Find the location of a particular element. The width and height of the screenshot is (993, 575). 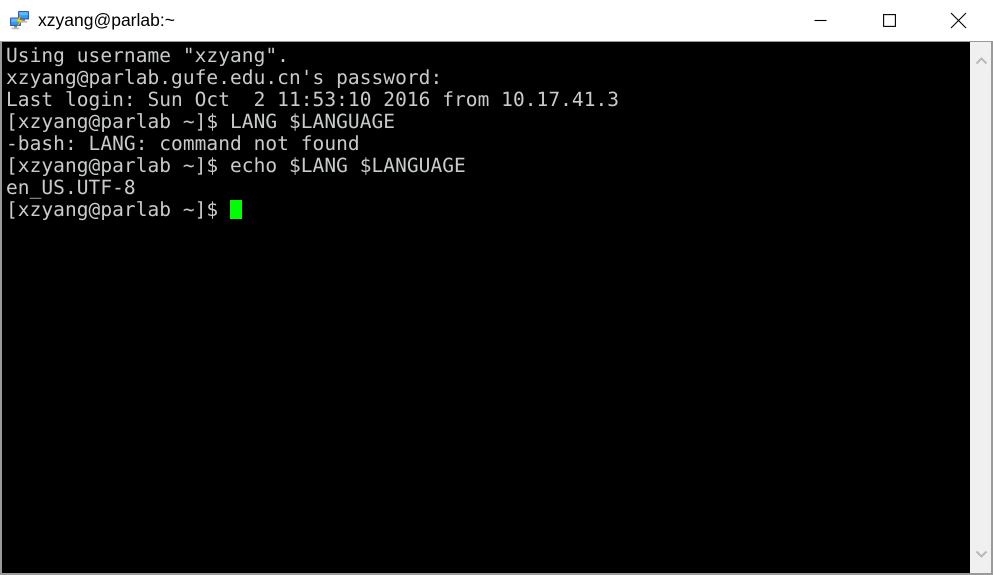

scrollbar-track is located at coordinates (980, 307).